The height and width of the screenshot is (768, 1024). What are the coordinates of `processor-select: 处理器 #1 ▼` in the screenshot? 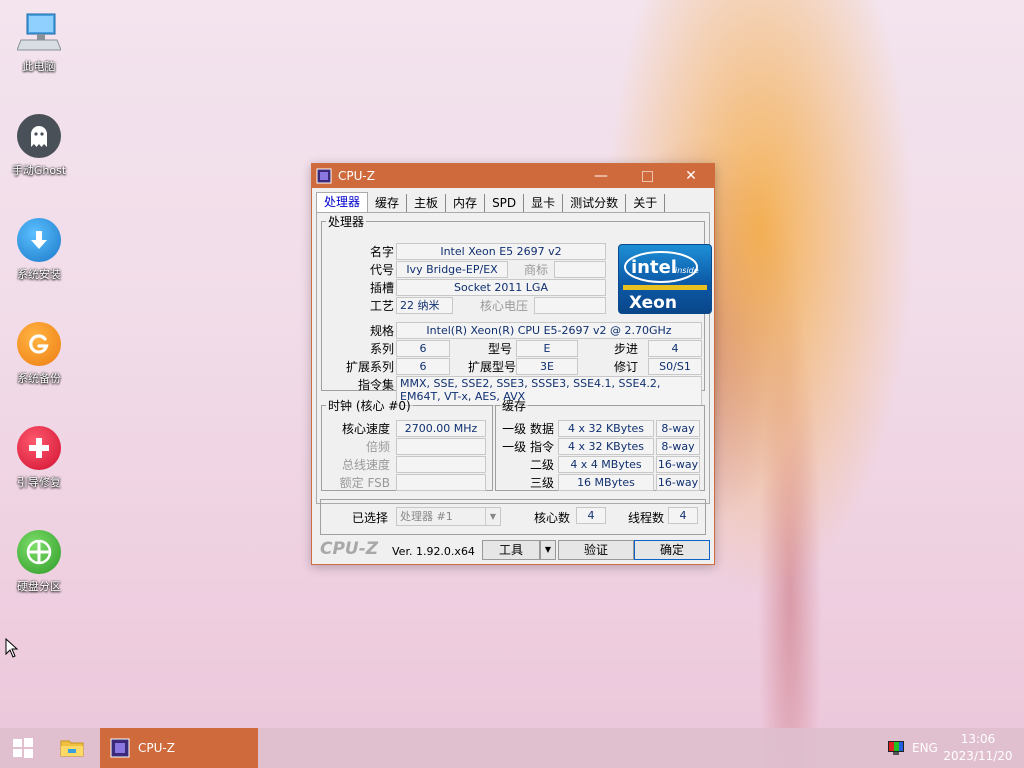 It's located at (448, 516).